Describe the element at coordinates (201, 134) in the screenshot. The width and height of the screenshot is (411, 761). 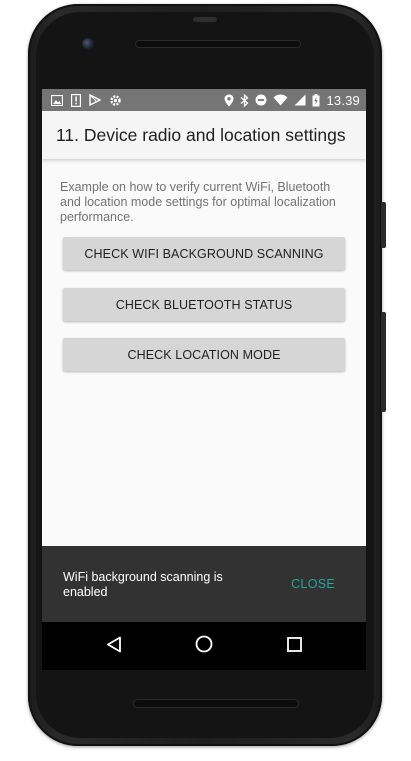
I see `page-title: 11. Device radio and location settings` at that location.